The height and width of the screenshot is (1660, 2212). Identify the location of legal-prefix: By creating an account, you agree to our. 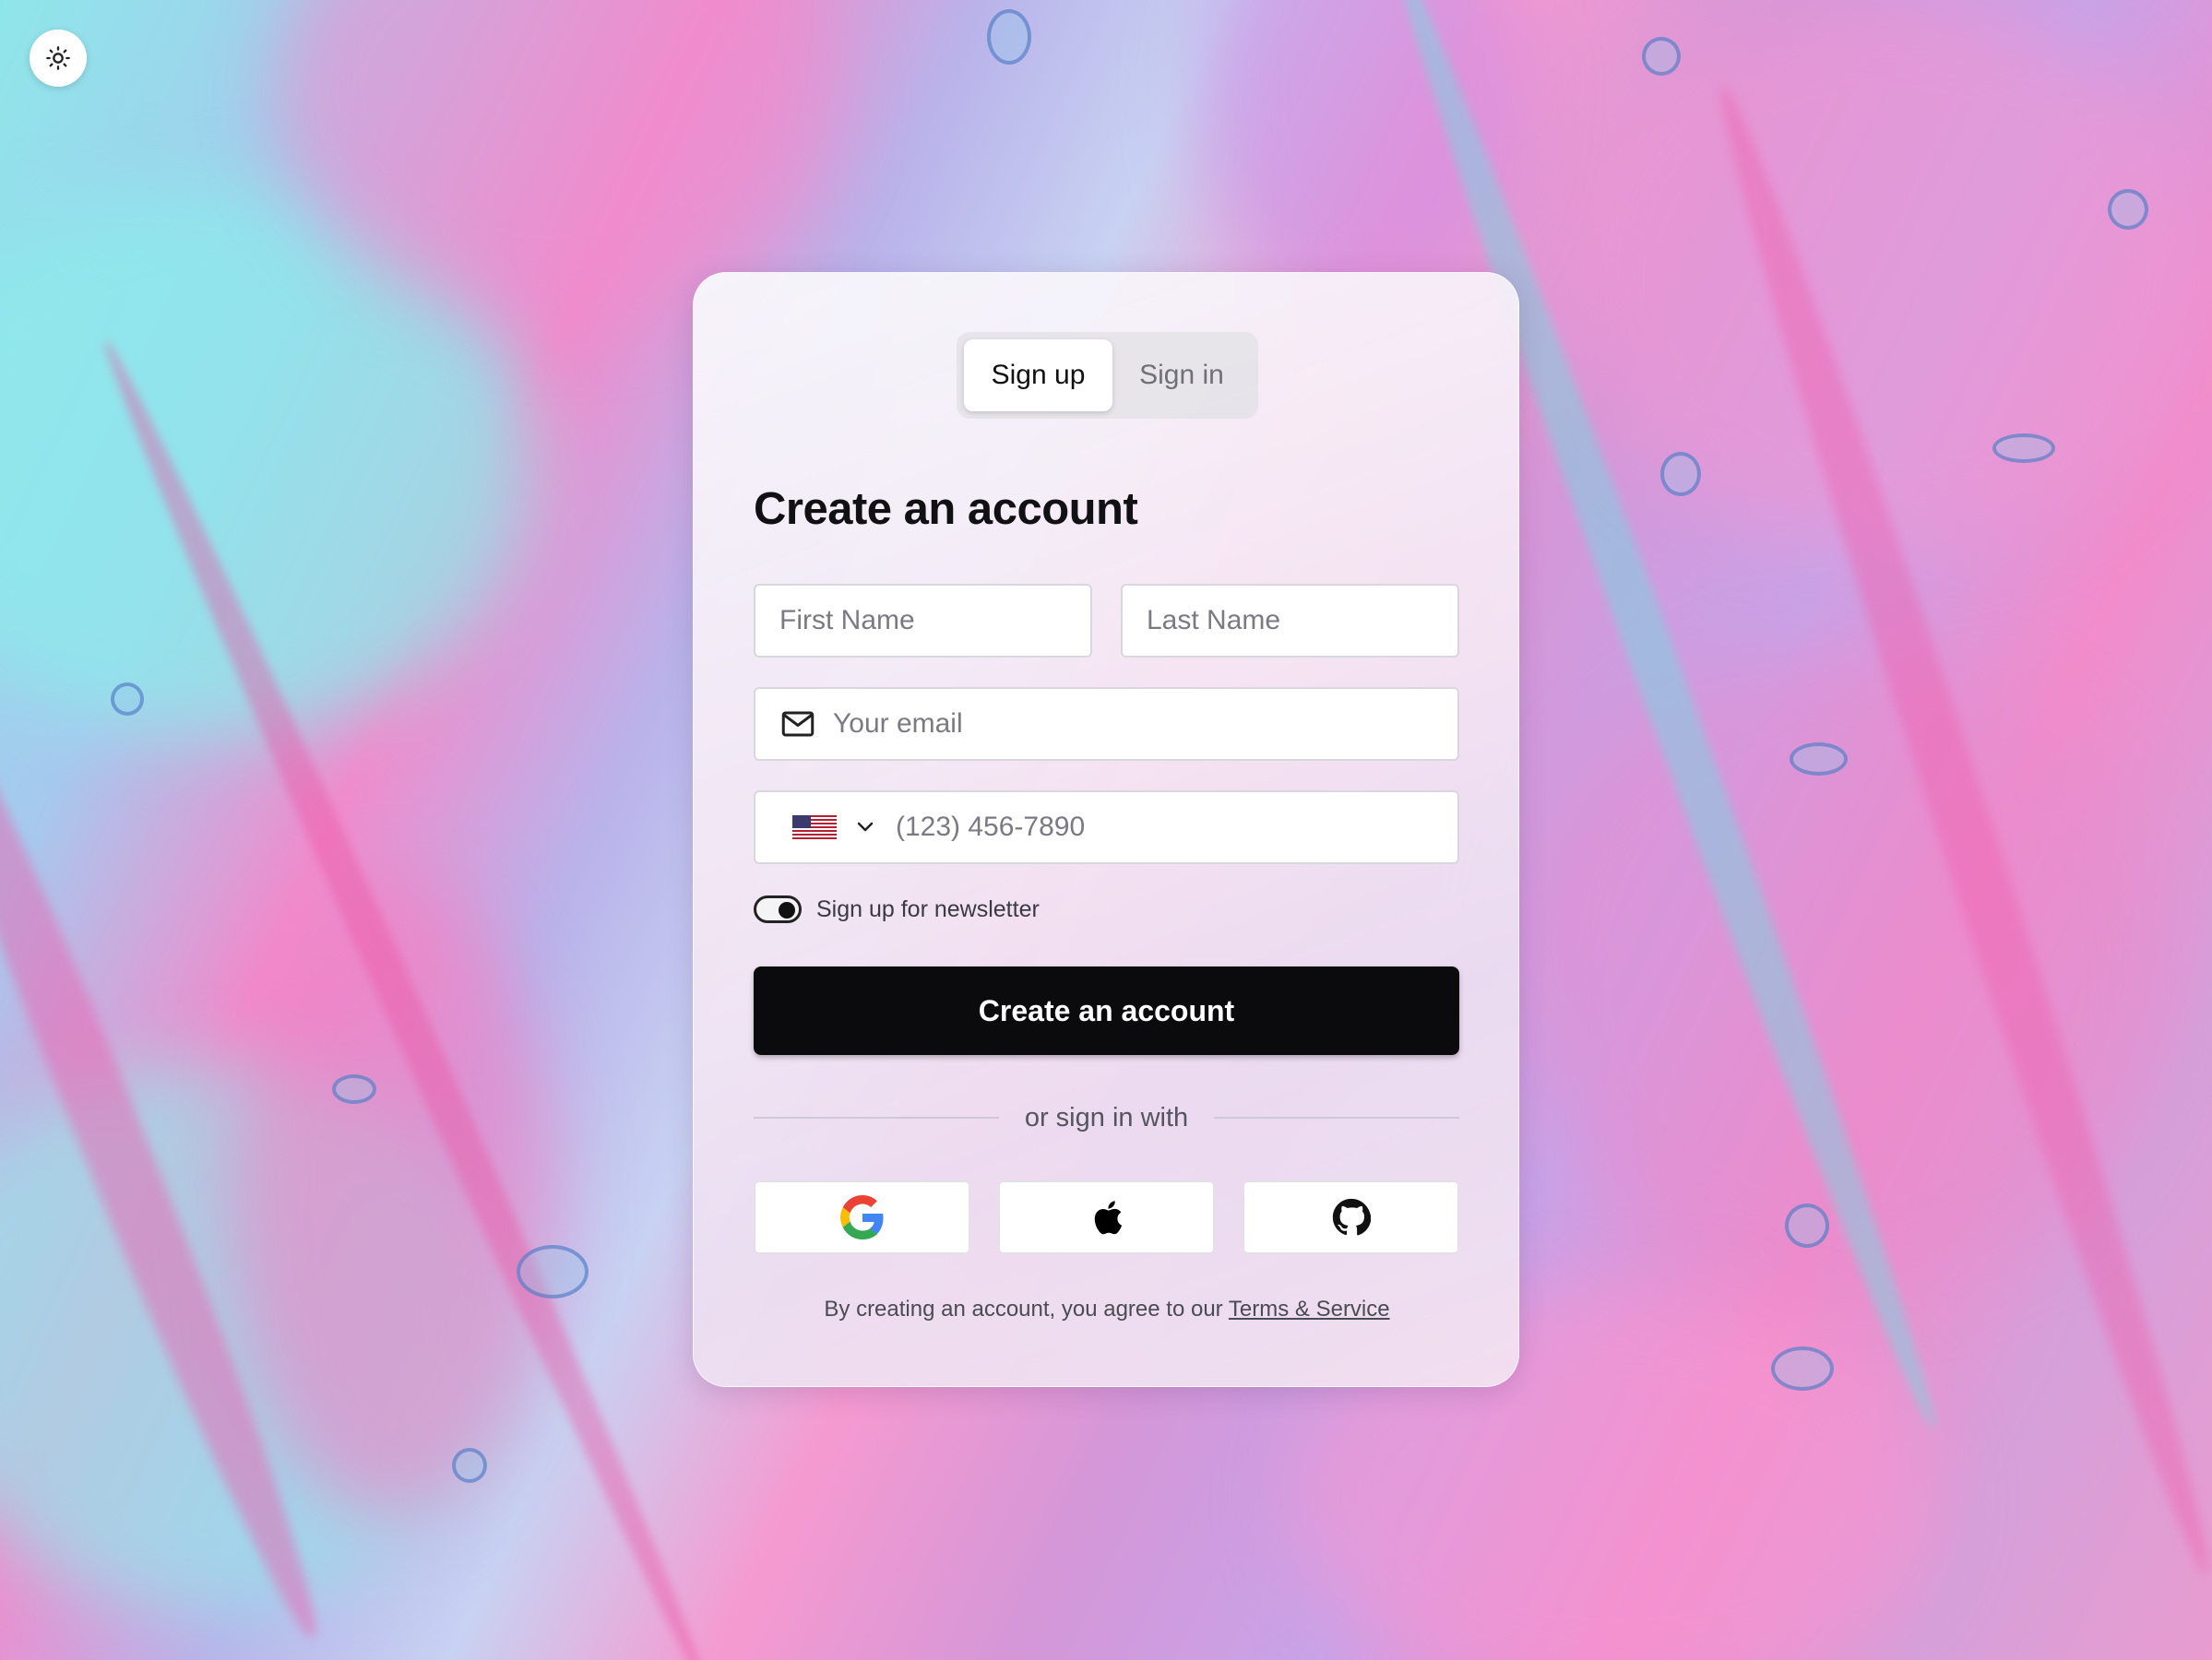
(1024, 1309).